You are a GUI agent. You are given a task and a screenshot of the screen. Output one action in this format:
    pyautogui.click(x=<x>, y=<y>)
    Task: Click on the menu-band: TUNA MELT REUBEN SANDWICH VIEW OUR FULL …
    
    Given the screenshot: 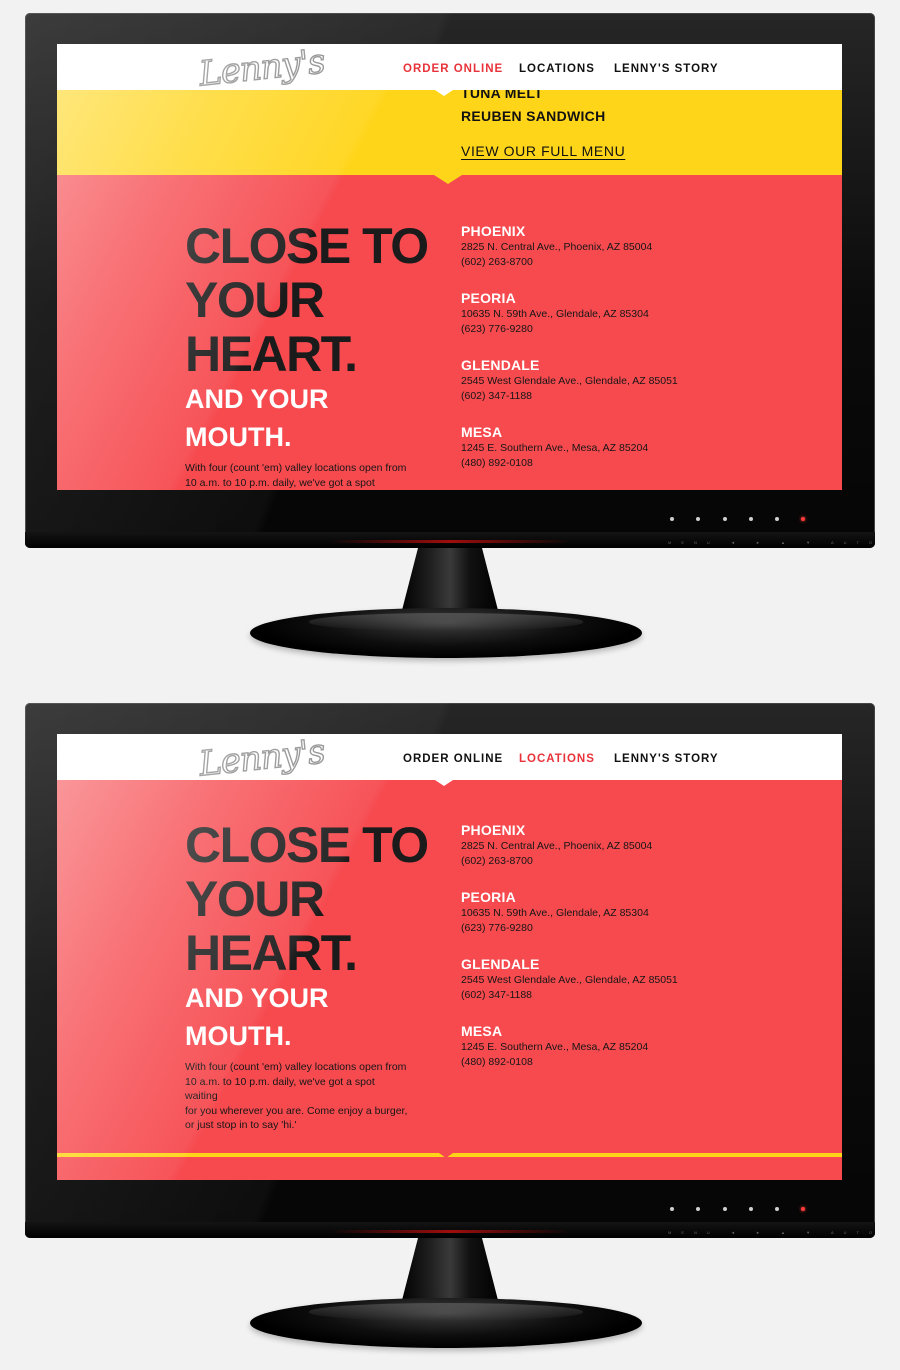 What is the action you would take?
    pyautogui.click(x=449, y=130)
    